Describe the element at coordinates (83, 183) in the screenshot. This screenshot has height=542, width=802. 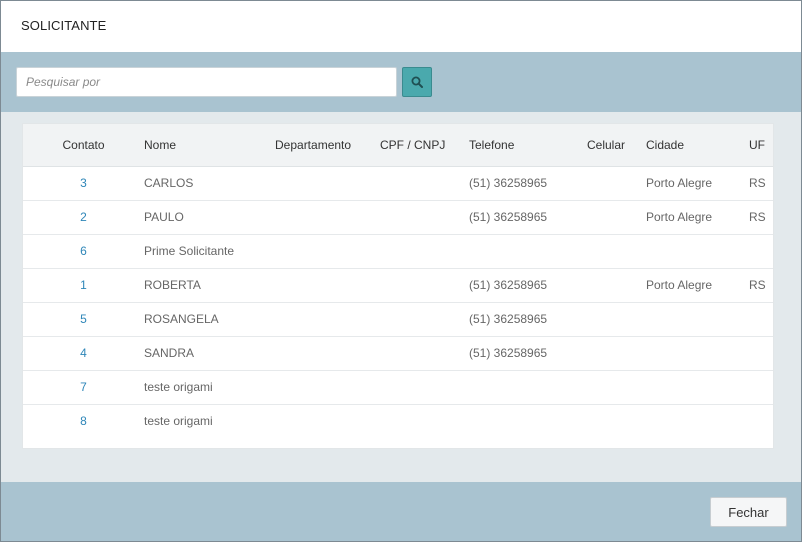
I see `cell-contato: 3` at that location.